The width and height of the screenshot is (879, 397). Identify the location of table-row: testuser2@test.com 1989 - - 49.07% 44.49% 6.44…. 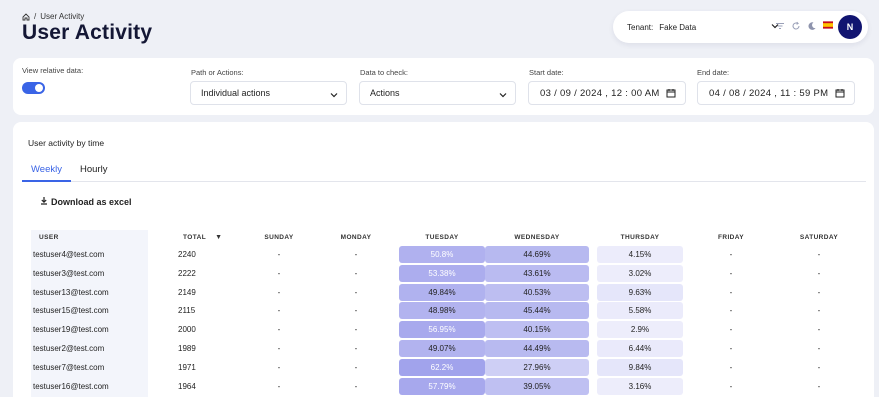
(443, 349).